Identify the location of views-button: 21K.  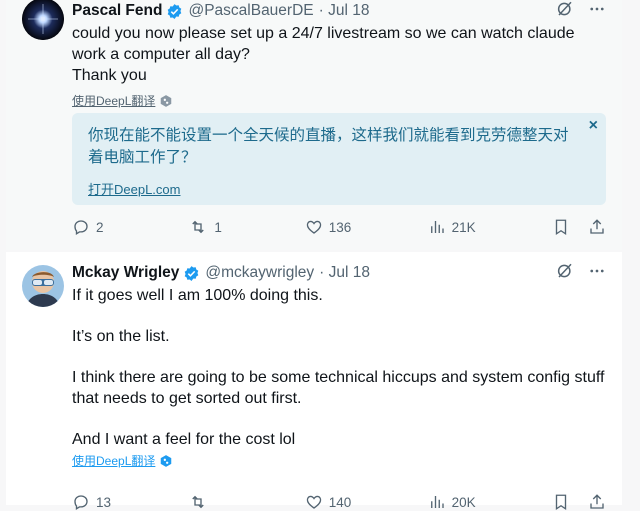
(452, 227).